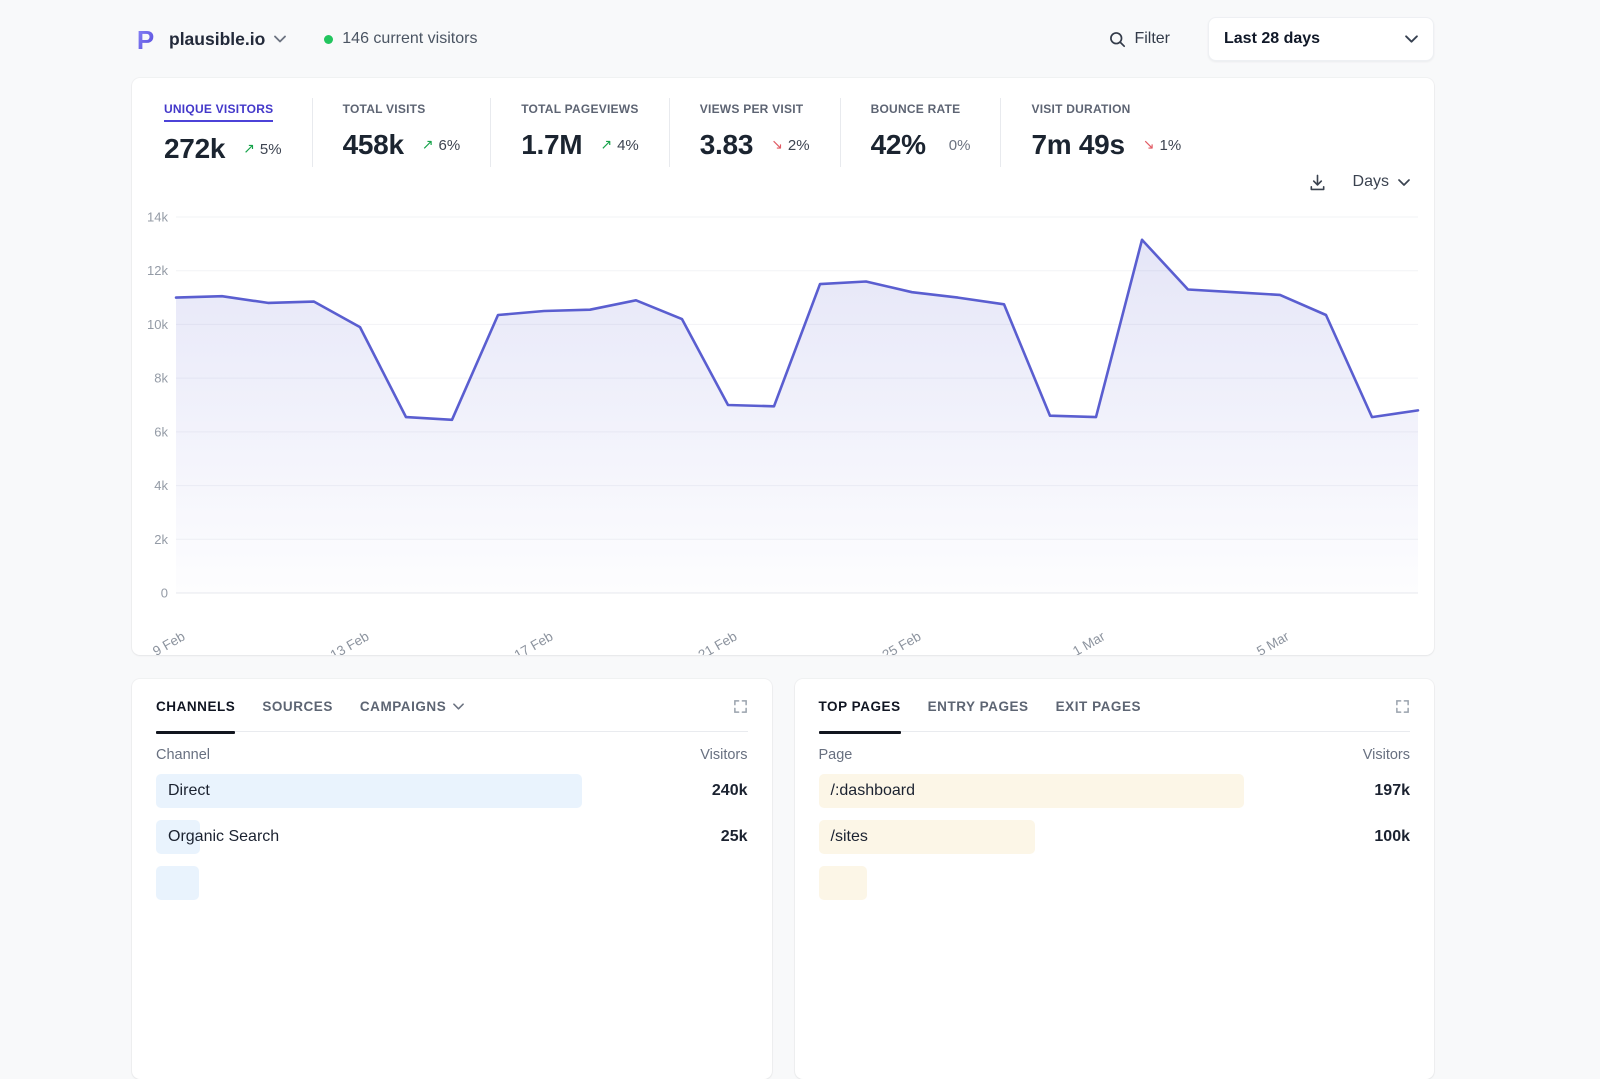 The width and height of the screenshot is (1600, 1079). What do you see at coordinates (729, 790) in the screenshot?
I see `row-value: 240k` at bounding box center [729, 790].